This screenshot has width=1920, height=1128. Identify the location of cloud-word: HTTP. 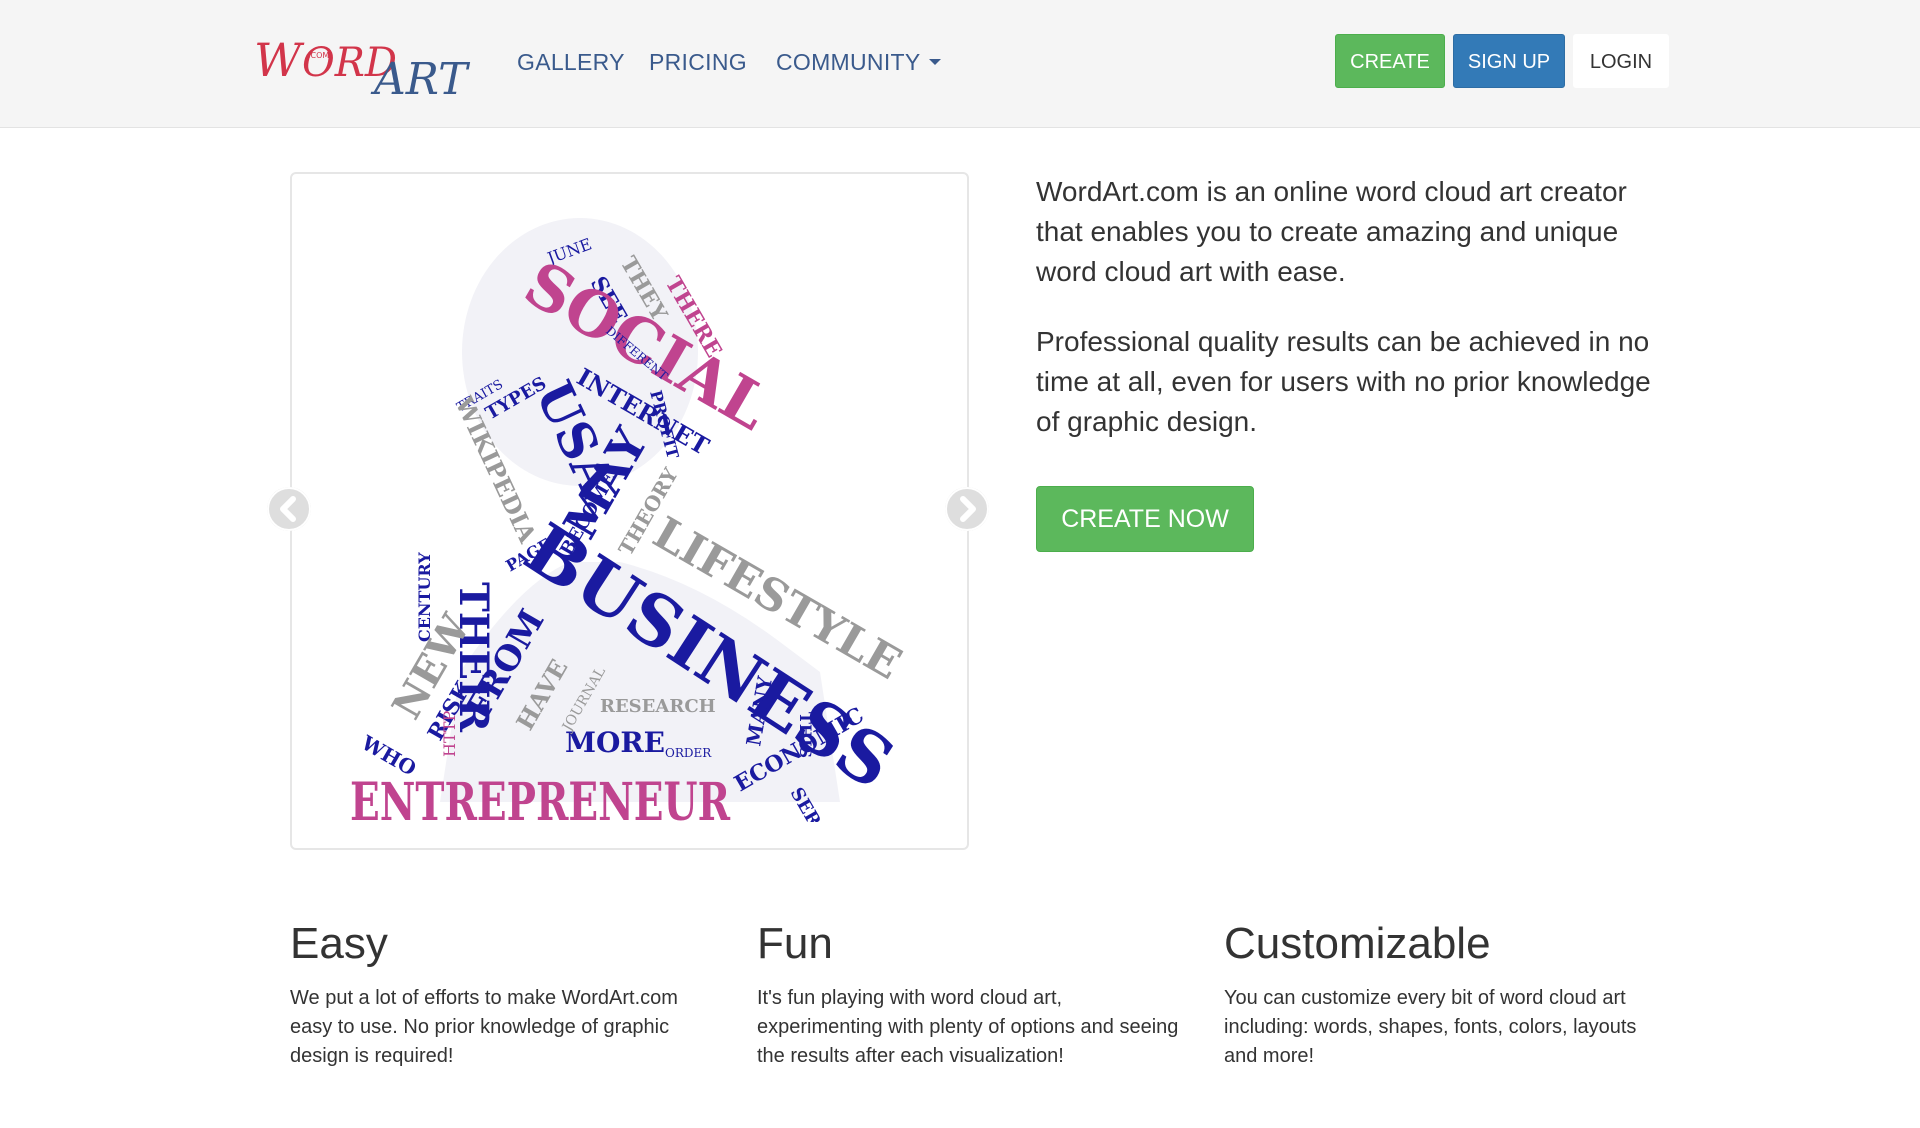
(449, 733).